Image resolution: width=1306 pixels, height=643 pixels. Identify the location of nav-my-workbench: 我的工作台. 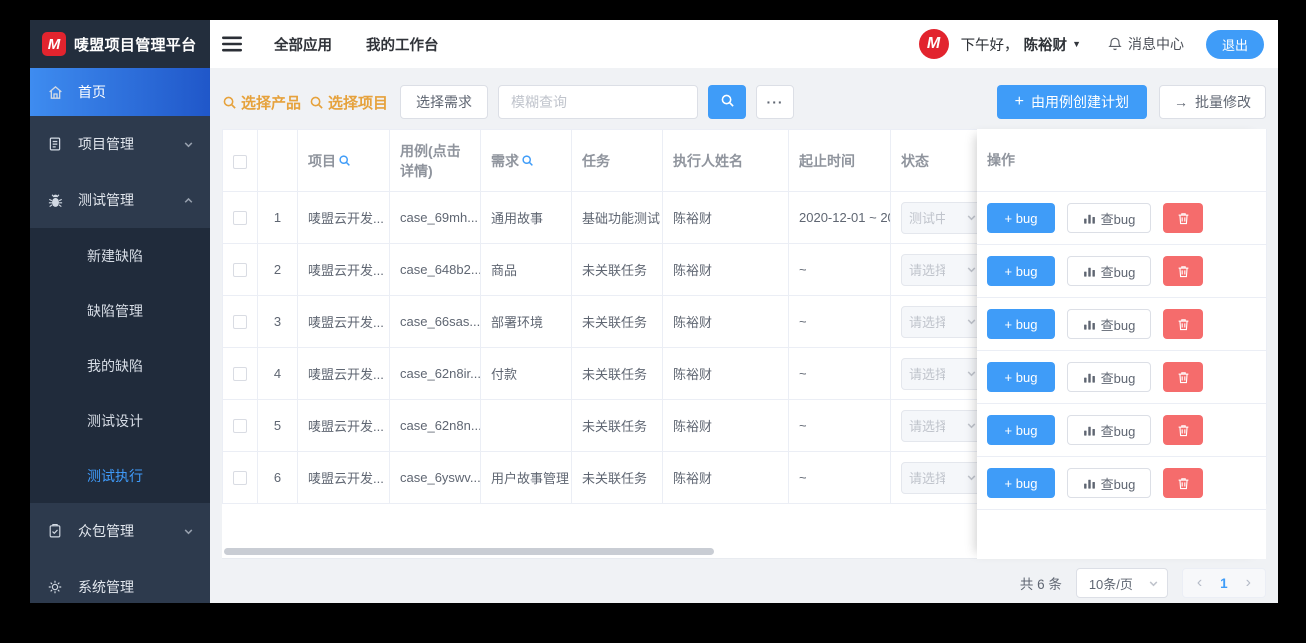
(402, 44).